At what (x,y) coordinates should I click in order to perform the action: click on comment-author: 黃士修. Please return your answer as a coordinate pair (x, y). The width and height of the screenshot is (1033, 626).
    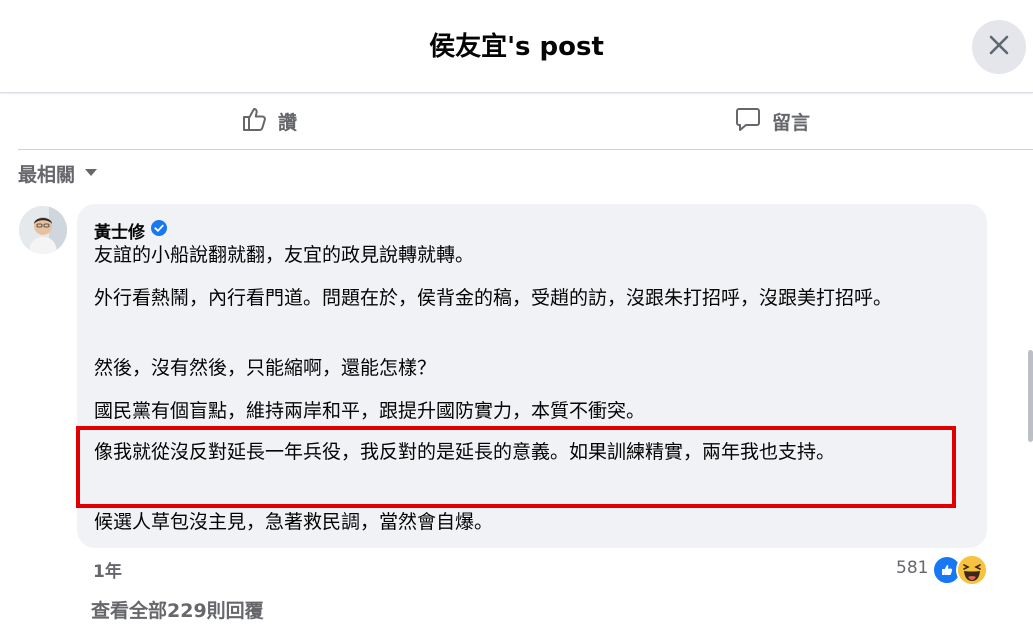
    Looking at the image, I should click on (130, 230).